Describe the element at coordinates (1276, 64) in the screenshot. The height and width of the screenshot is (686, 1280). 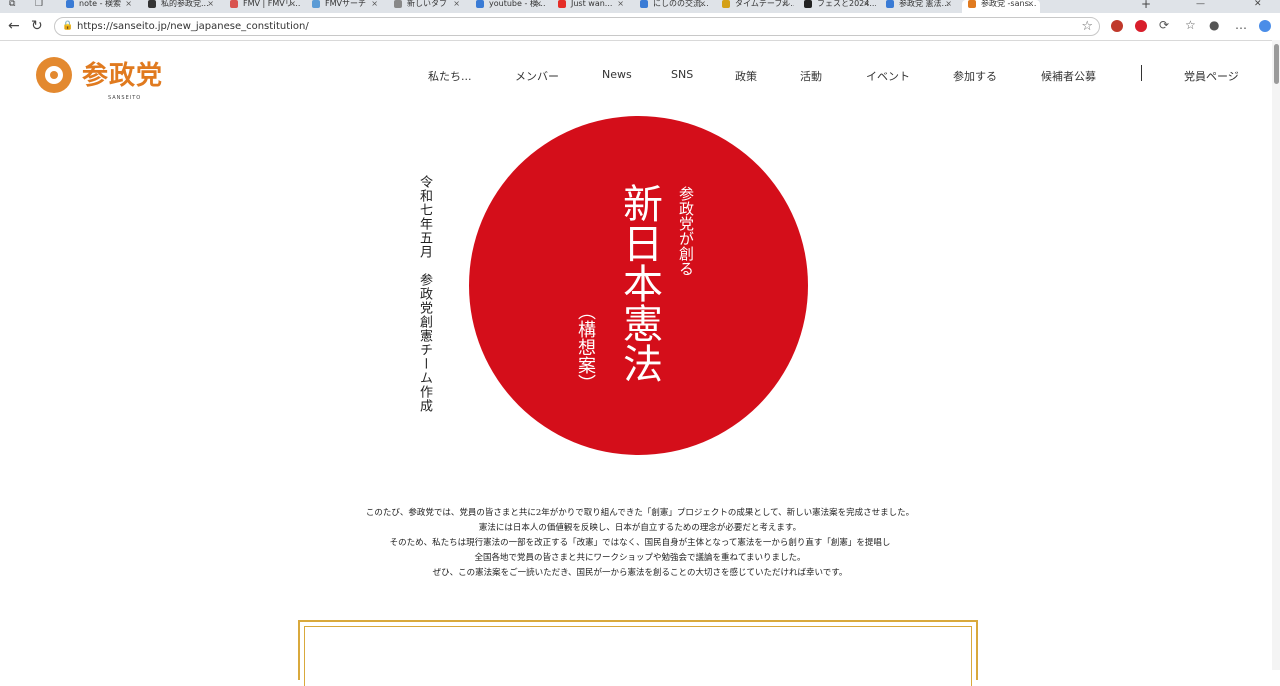
I see `scrollbar-thumb` at that location.